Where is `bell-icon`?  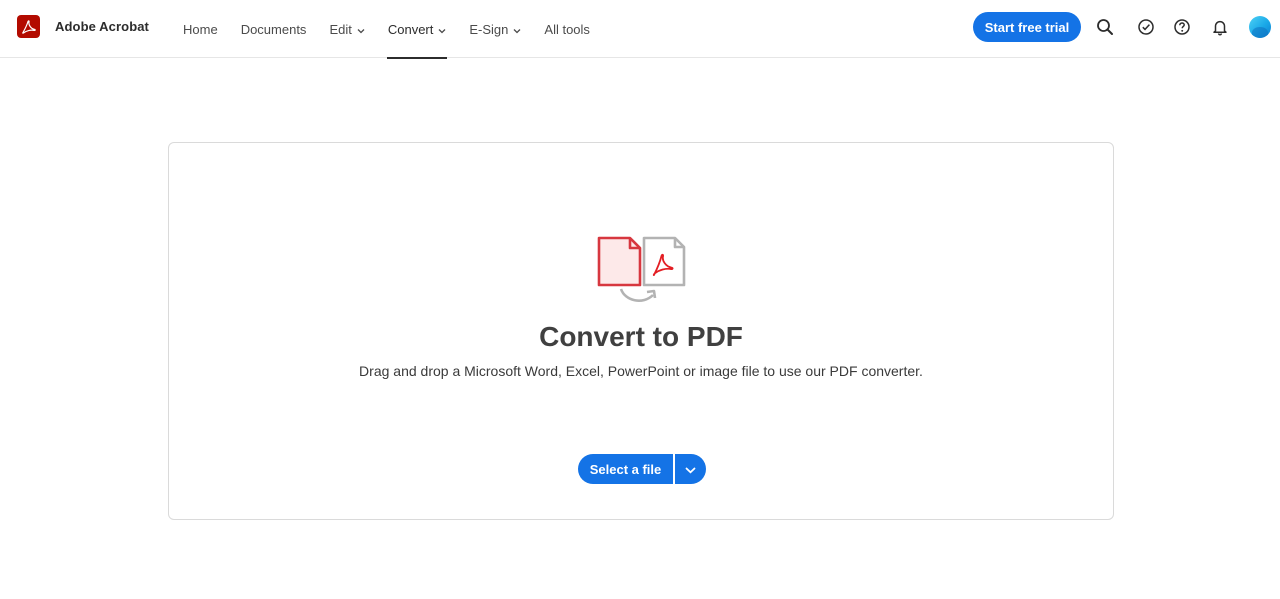
bell-icon is located at coordinates (1220, 27).